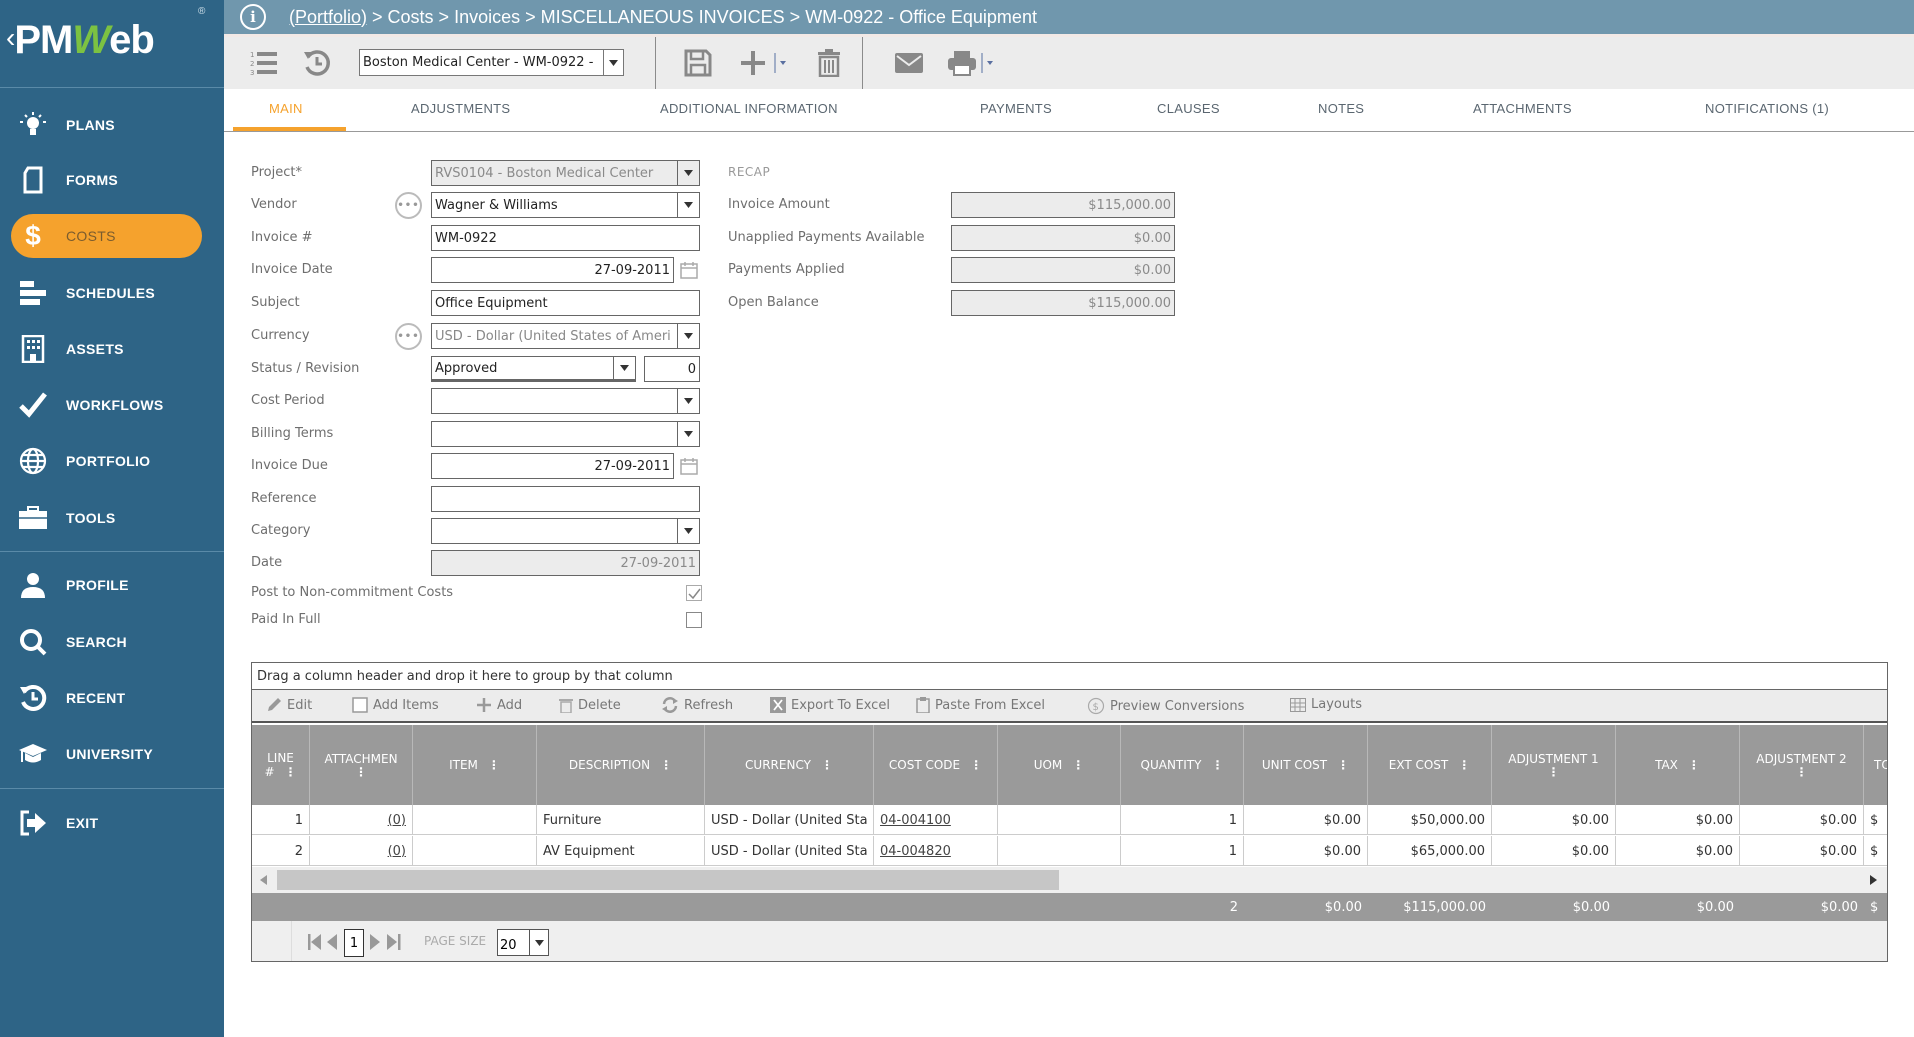  Describe the element at coordinates (281, 765) in the screenshot. I see `column-header-line: LINE # ⋮` at that location.